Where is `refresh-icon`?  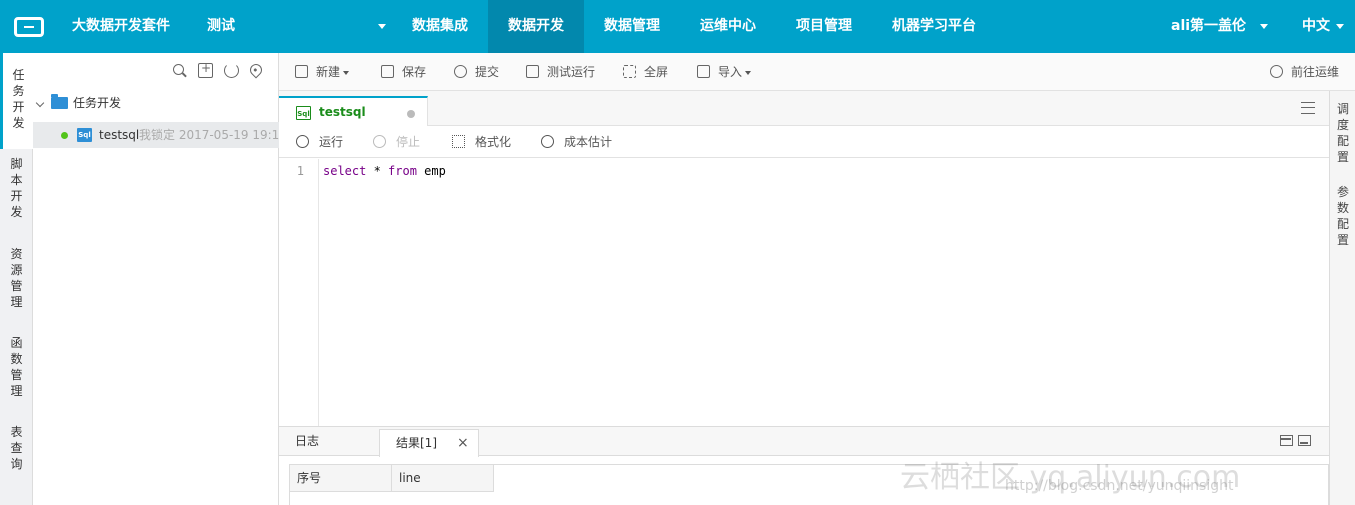 refresh-icon is located at coordinates (231, 70).